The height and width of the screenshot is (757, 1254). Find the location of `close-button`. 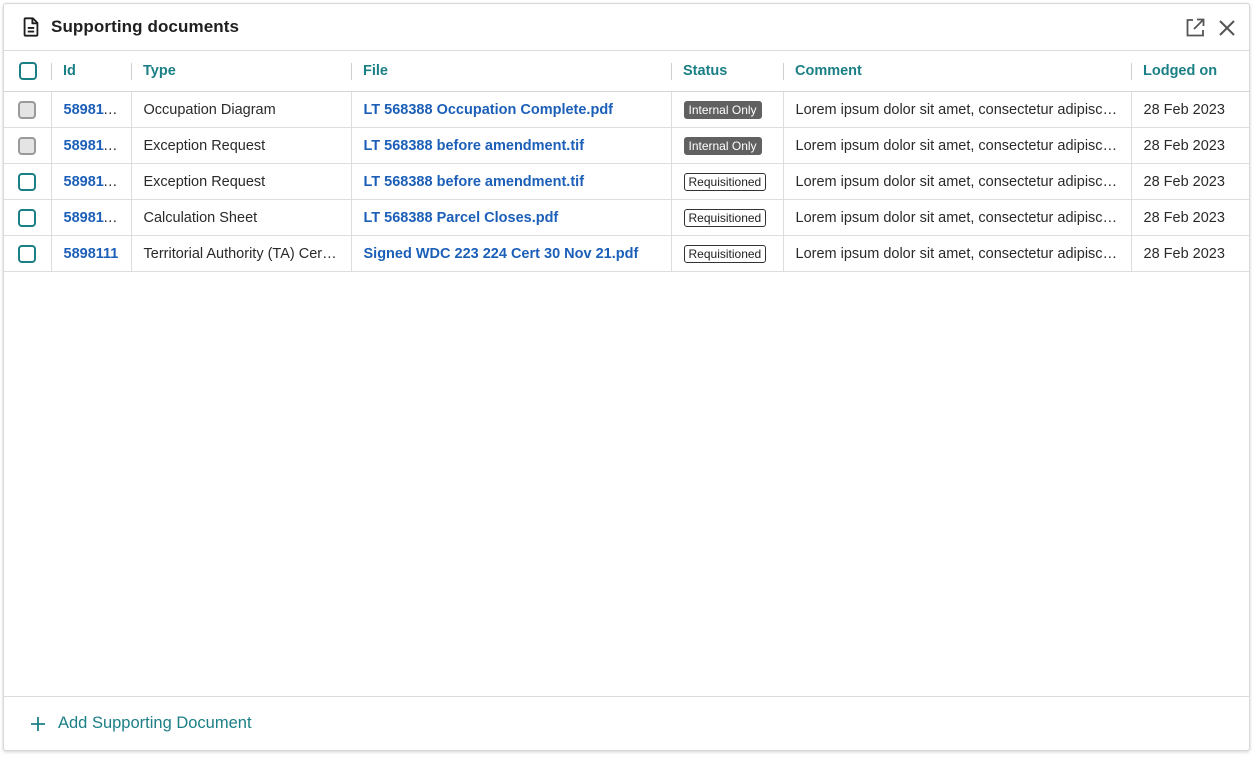

close-button is located at coordinates (1227, 28).